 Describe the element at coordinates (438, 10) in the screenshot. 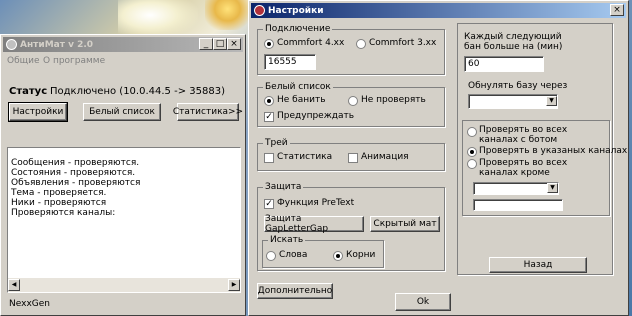

I see `settings-titlebar: Настройки ×` at that location.